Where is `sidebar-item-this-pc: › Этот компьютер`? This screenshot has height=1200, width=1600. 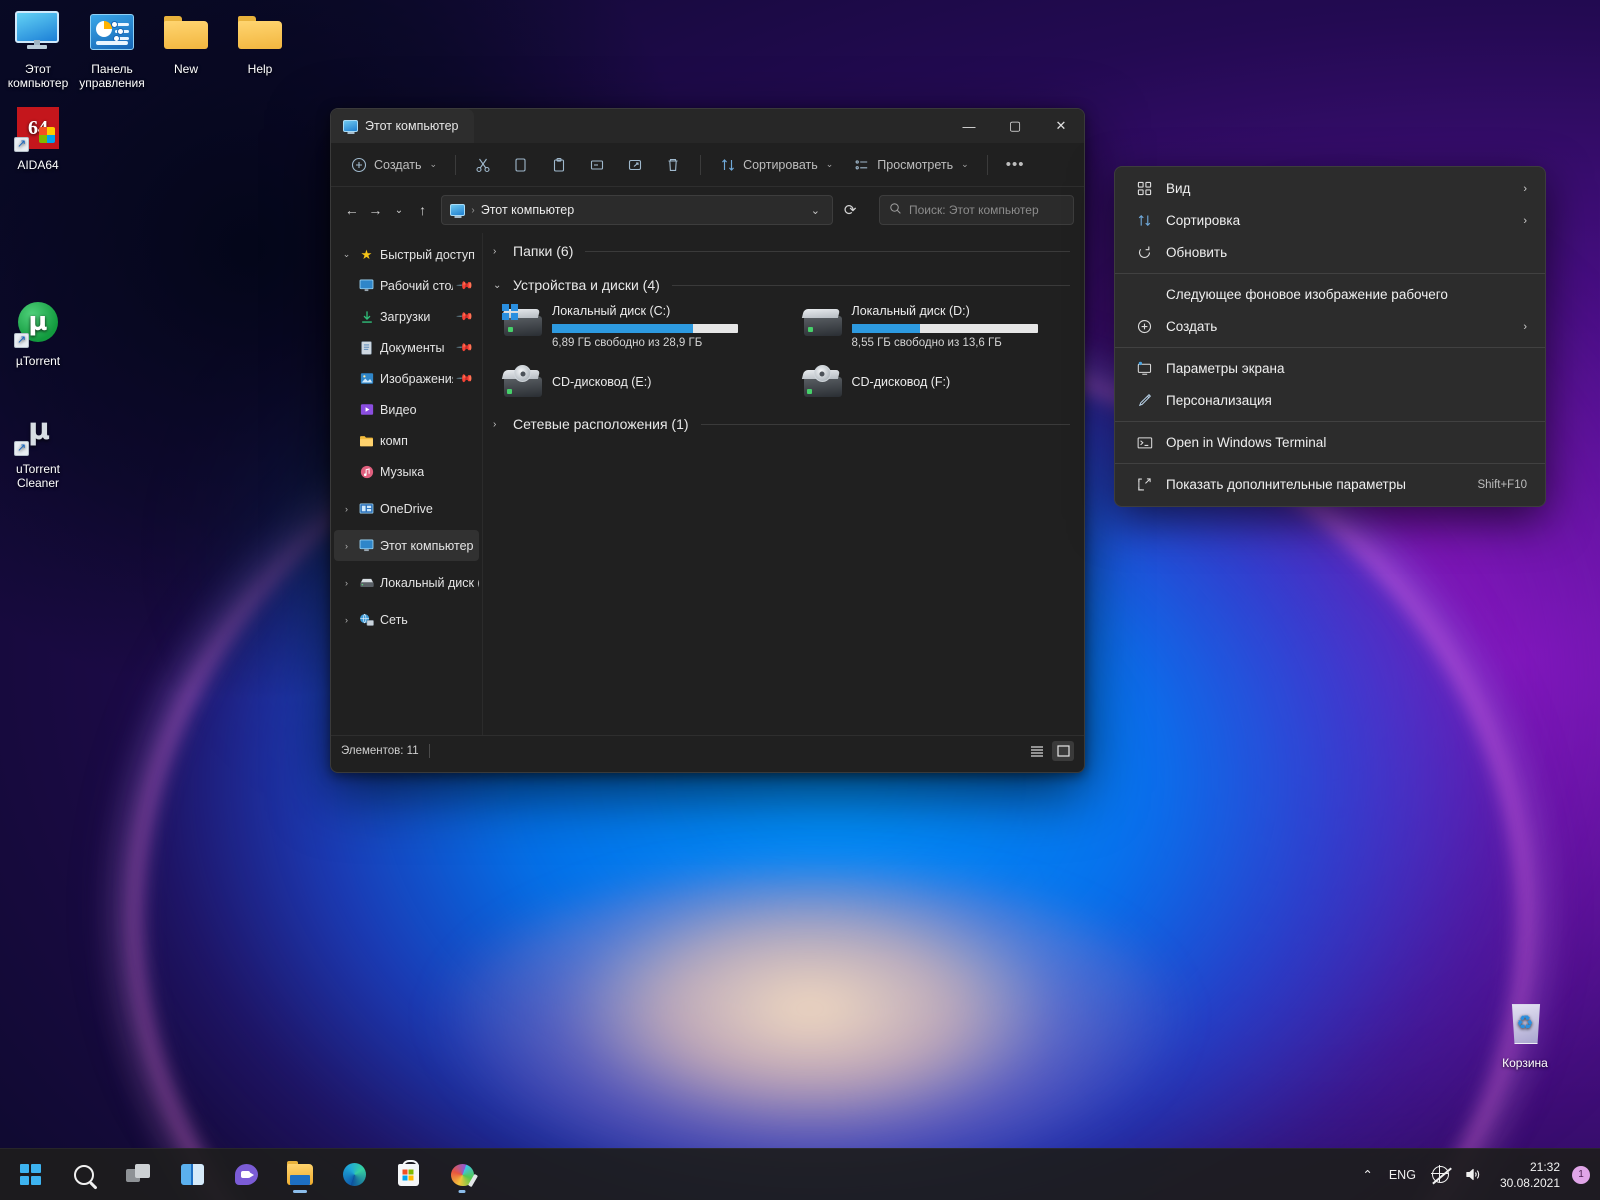
sidebar-item-this-pc: › Этот компьютер is located at coordinates (406, 545).